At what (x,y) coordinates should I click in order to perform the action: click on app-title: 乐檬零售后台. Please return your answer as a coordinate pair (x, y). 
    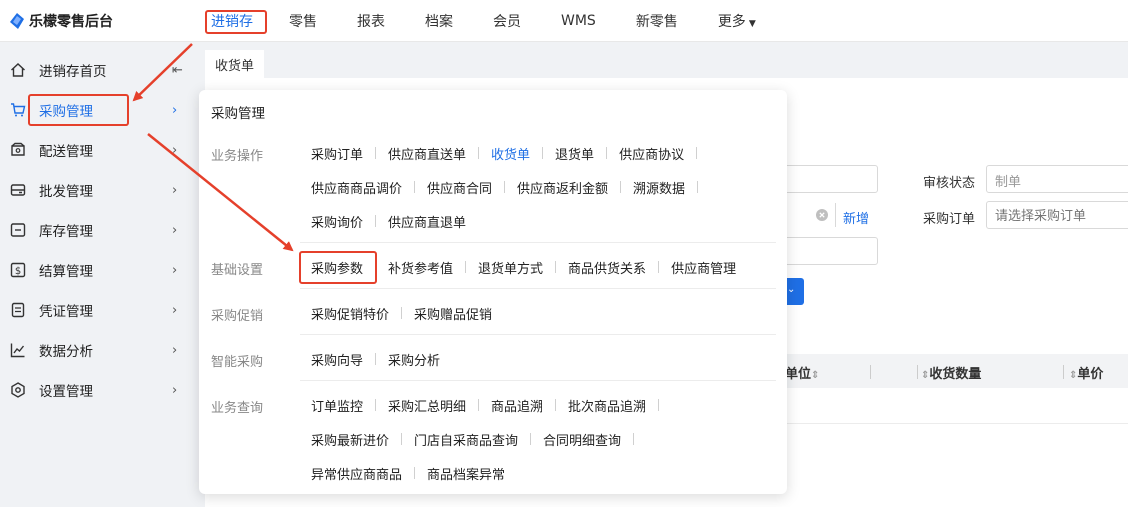
    Looking at the image, I should click on (71, 22).